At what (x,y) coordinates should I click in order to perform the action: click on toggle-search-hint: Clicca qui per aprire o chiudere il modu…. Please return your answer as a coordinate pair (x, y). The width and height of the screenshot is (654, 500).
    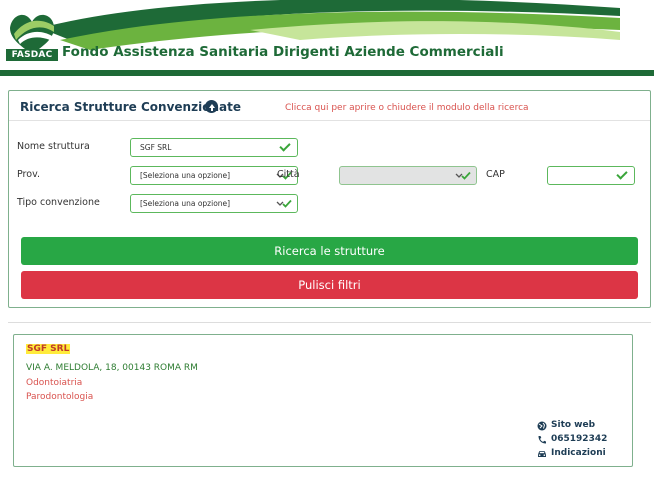
    Looking at the image, I should click on (407, 108).